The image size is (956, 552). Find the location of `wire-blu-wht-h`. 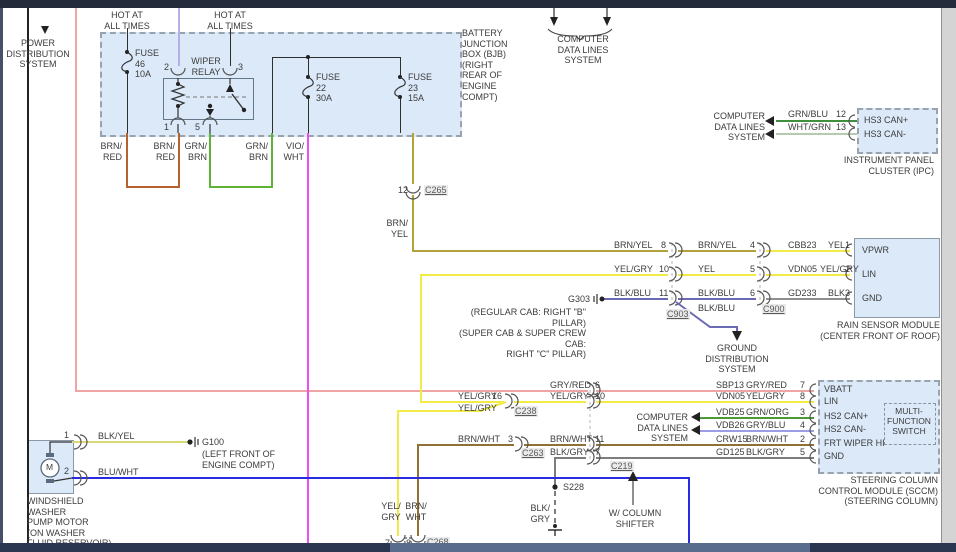

wire-blu-wht-h is located at coordinates (381, 478).